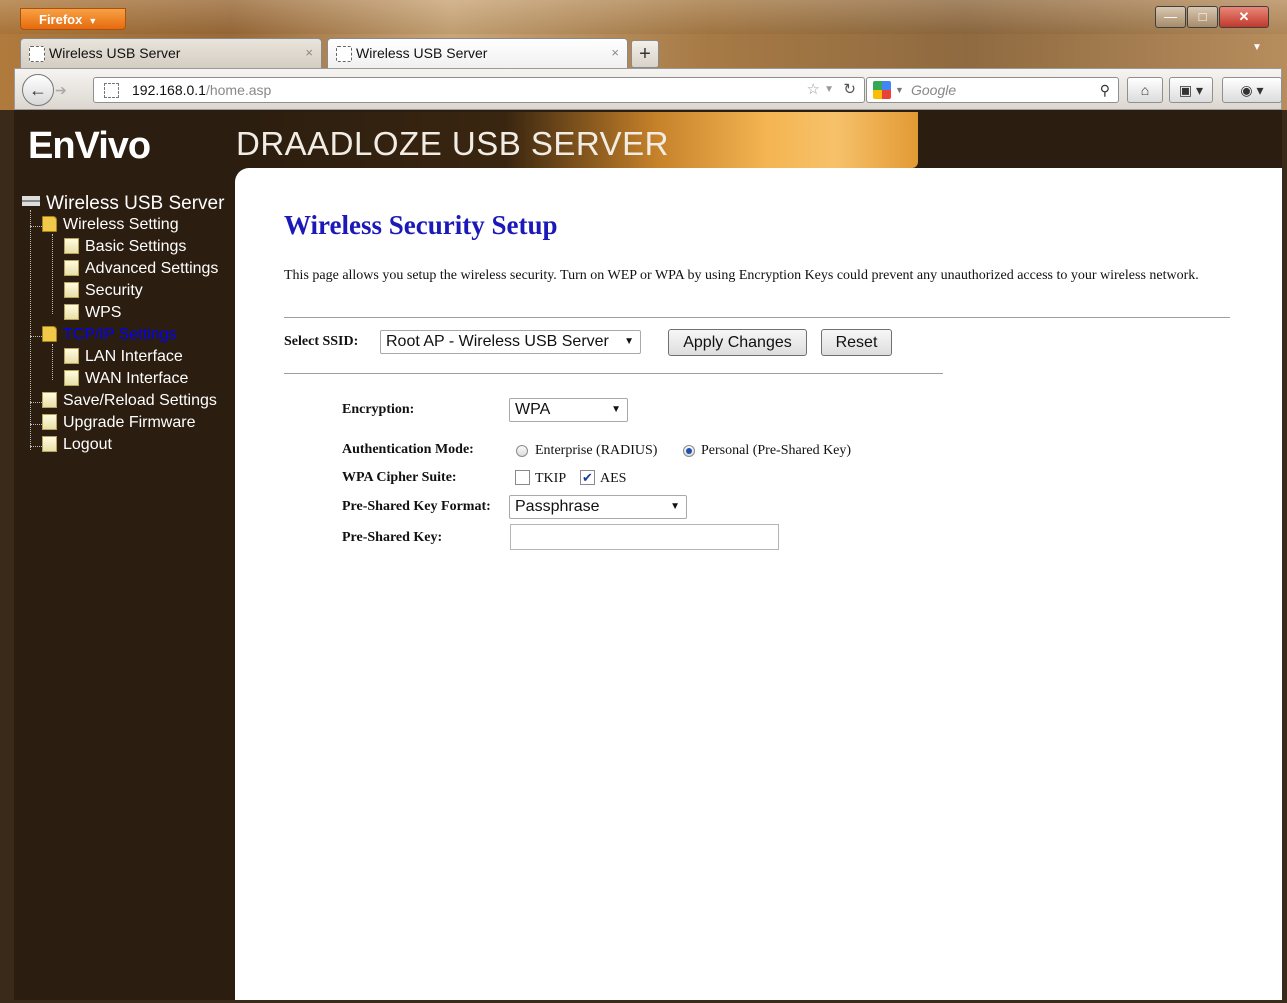 The image size is (1287, 1003). Describe the element at coordinates (321, 341) in the screenshot. I see `ssid-label: Select SSID:` at that location.